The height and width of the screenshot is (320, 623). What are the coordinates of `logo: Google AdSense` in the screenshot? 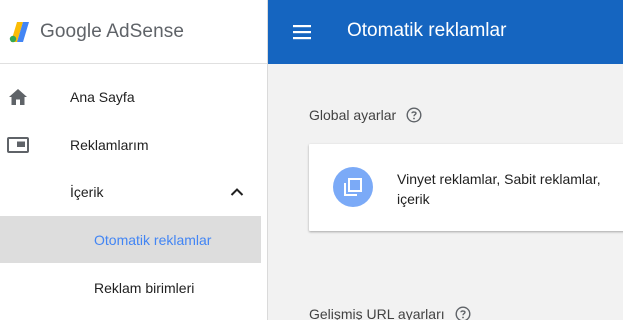 It's located at (133, 32).